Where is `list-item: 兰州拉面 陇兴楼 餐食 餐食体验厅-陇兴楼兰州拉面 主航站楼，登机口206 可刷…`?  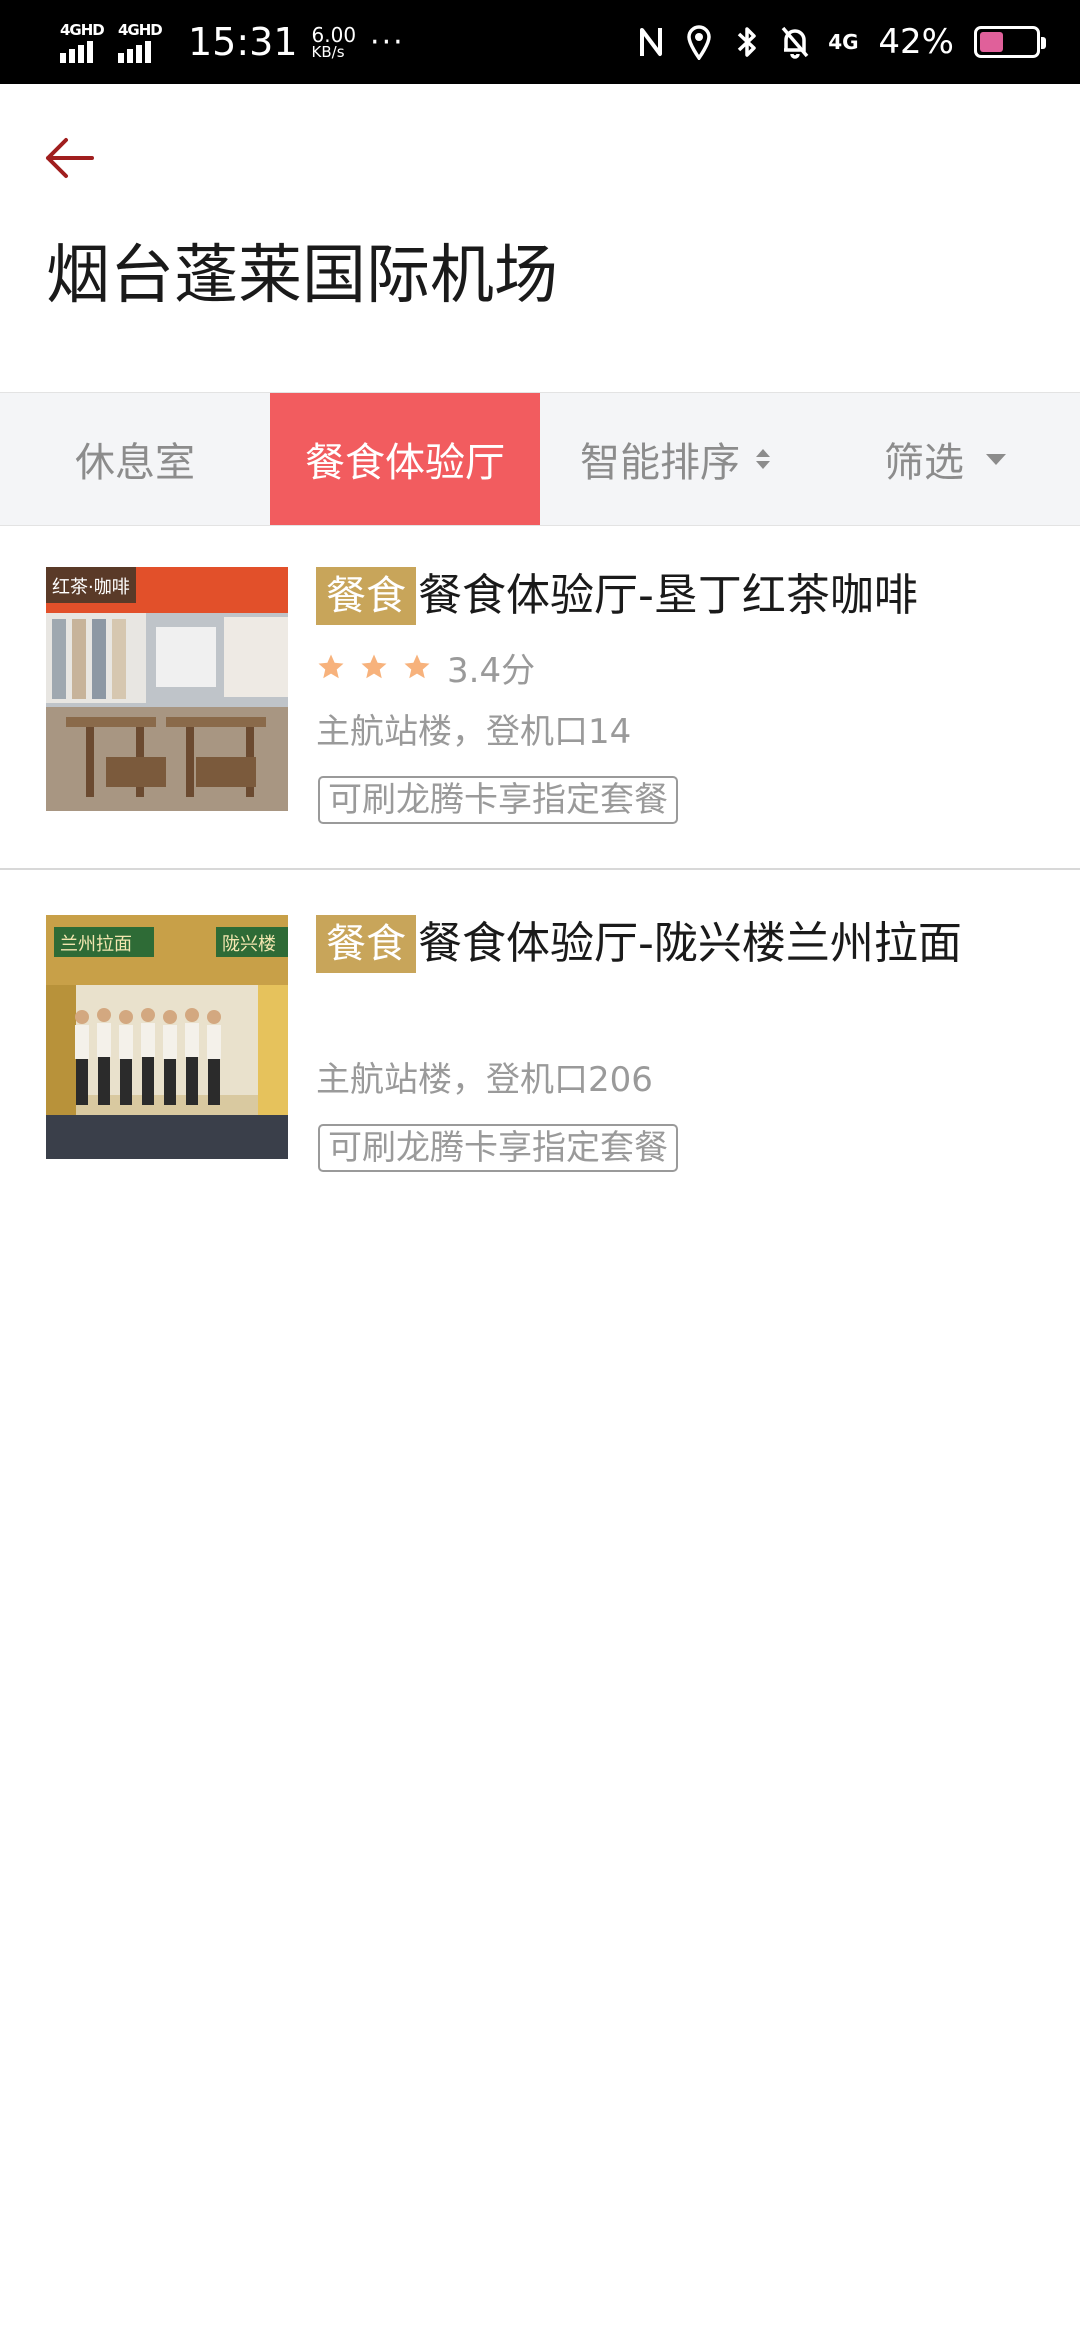 list-item: 兰州拉面 陇兴楼 餐食 餐食体验厅-陇兴楼兰州拉面 主航站楼，登机口206 可刷… is located at coordinates (540, 1044).